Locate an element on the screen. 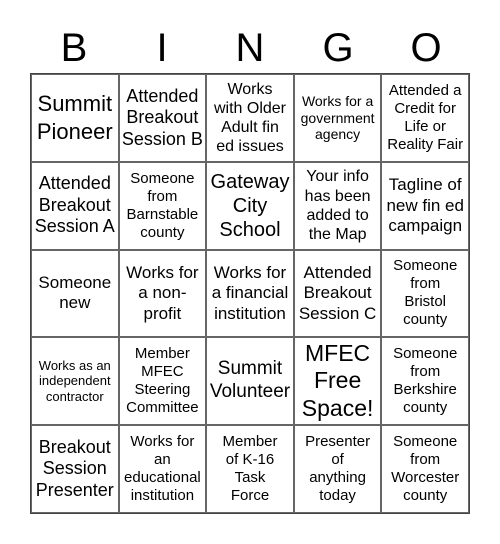 The image size is (500, 544). bingo-cell: Someone from Berkshire county is located at coordinates (425, 381).